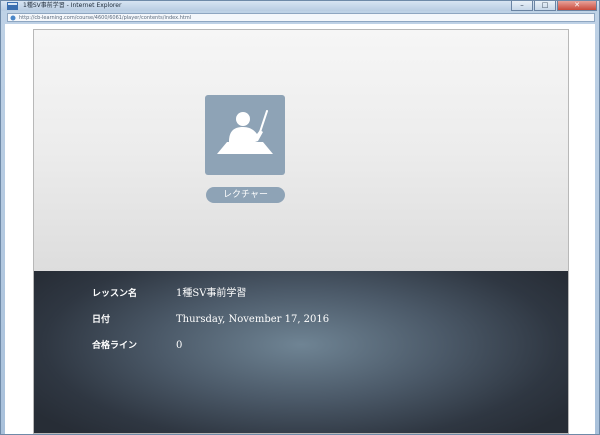 Image resolution: width=600 pixels, height=435 pixels. What do you see at coordinates (545, 6) in the screenshot?
I see `maximize-button: □` at bounding box center [545, 6].